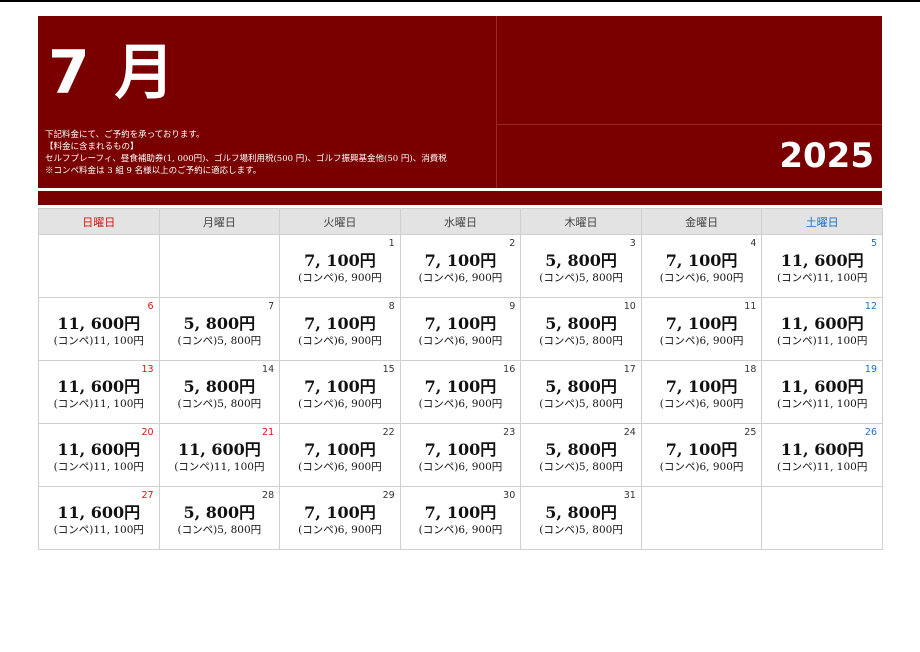 The image size is (920, 652). What do you see at coordinates (581, 266) in the screenshot?
I see `day-cell: 3 5, 800円 (コンペ)5, 800円` at bounding box center [581, 266].